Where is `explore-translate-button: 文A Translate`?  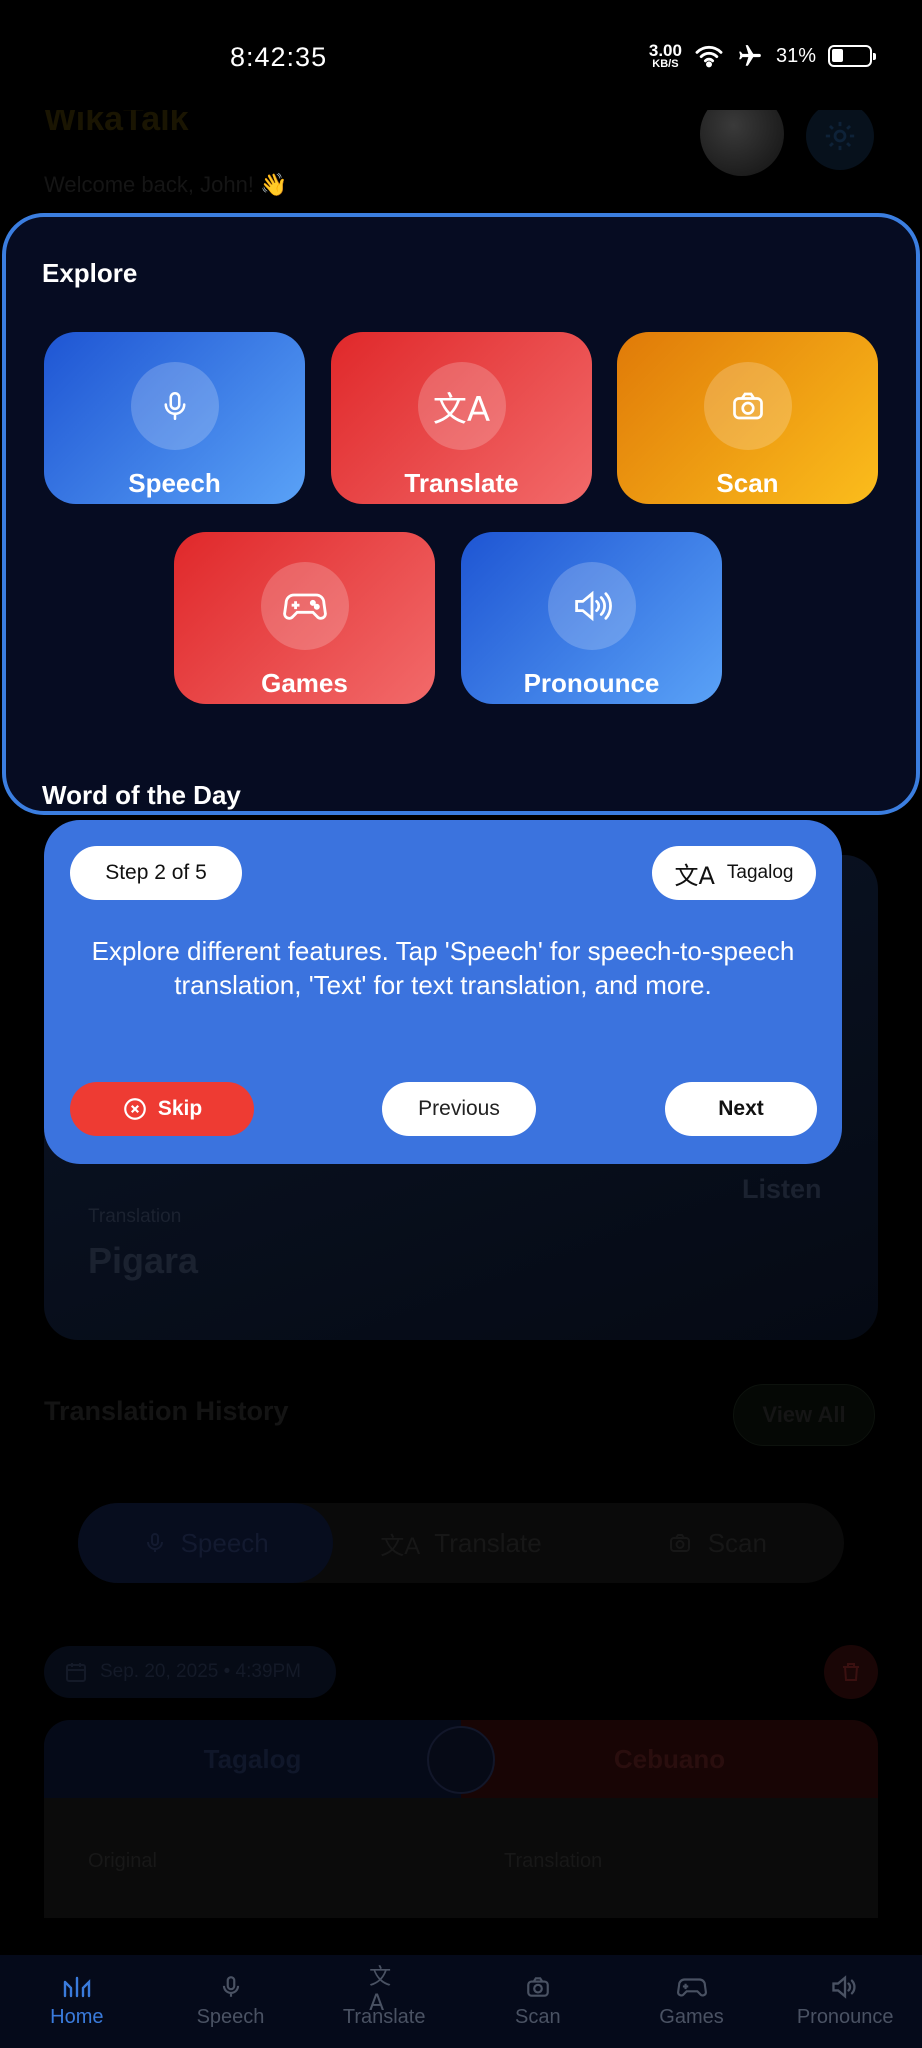
explore-translate-button: 文A Translate is located at coordinates (461, 418).